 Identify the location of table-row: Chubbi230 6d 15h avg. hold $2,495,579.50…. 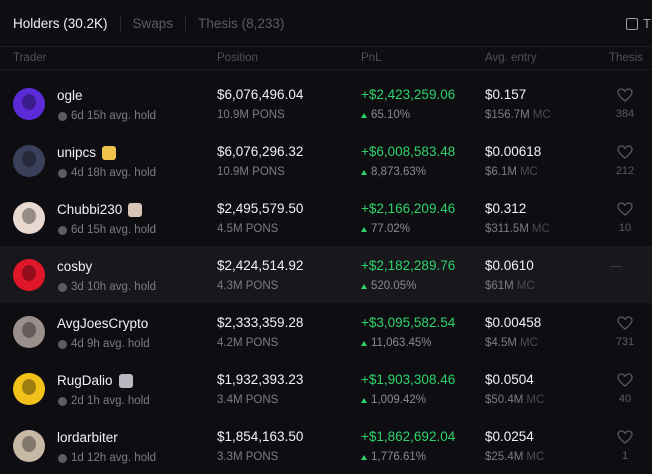
(326, 217).